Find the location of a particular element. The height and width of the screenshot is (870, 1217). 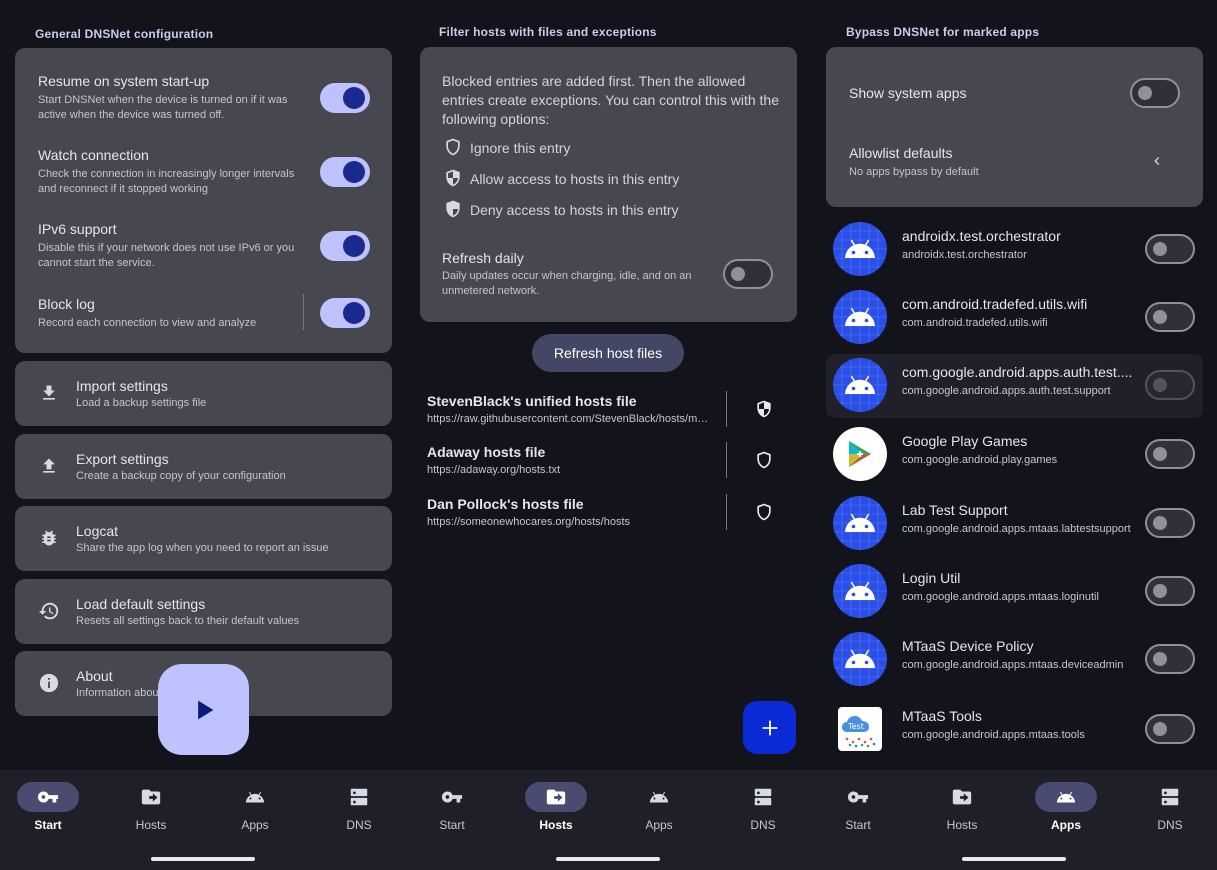

add-host-fab is located at coordinates (769, 727).